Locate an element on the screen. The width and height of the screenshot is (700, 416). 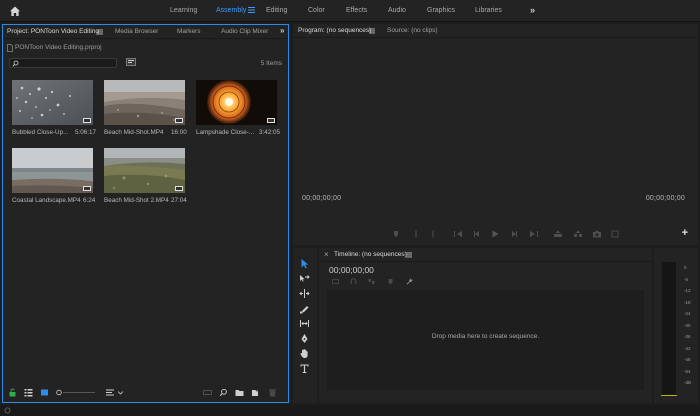
go-to-in-icon is located at coordinates (458, 234).